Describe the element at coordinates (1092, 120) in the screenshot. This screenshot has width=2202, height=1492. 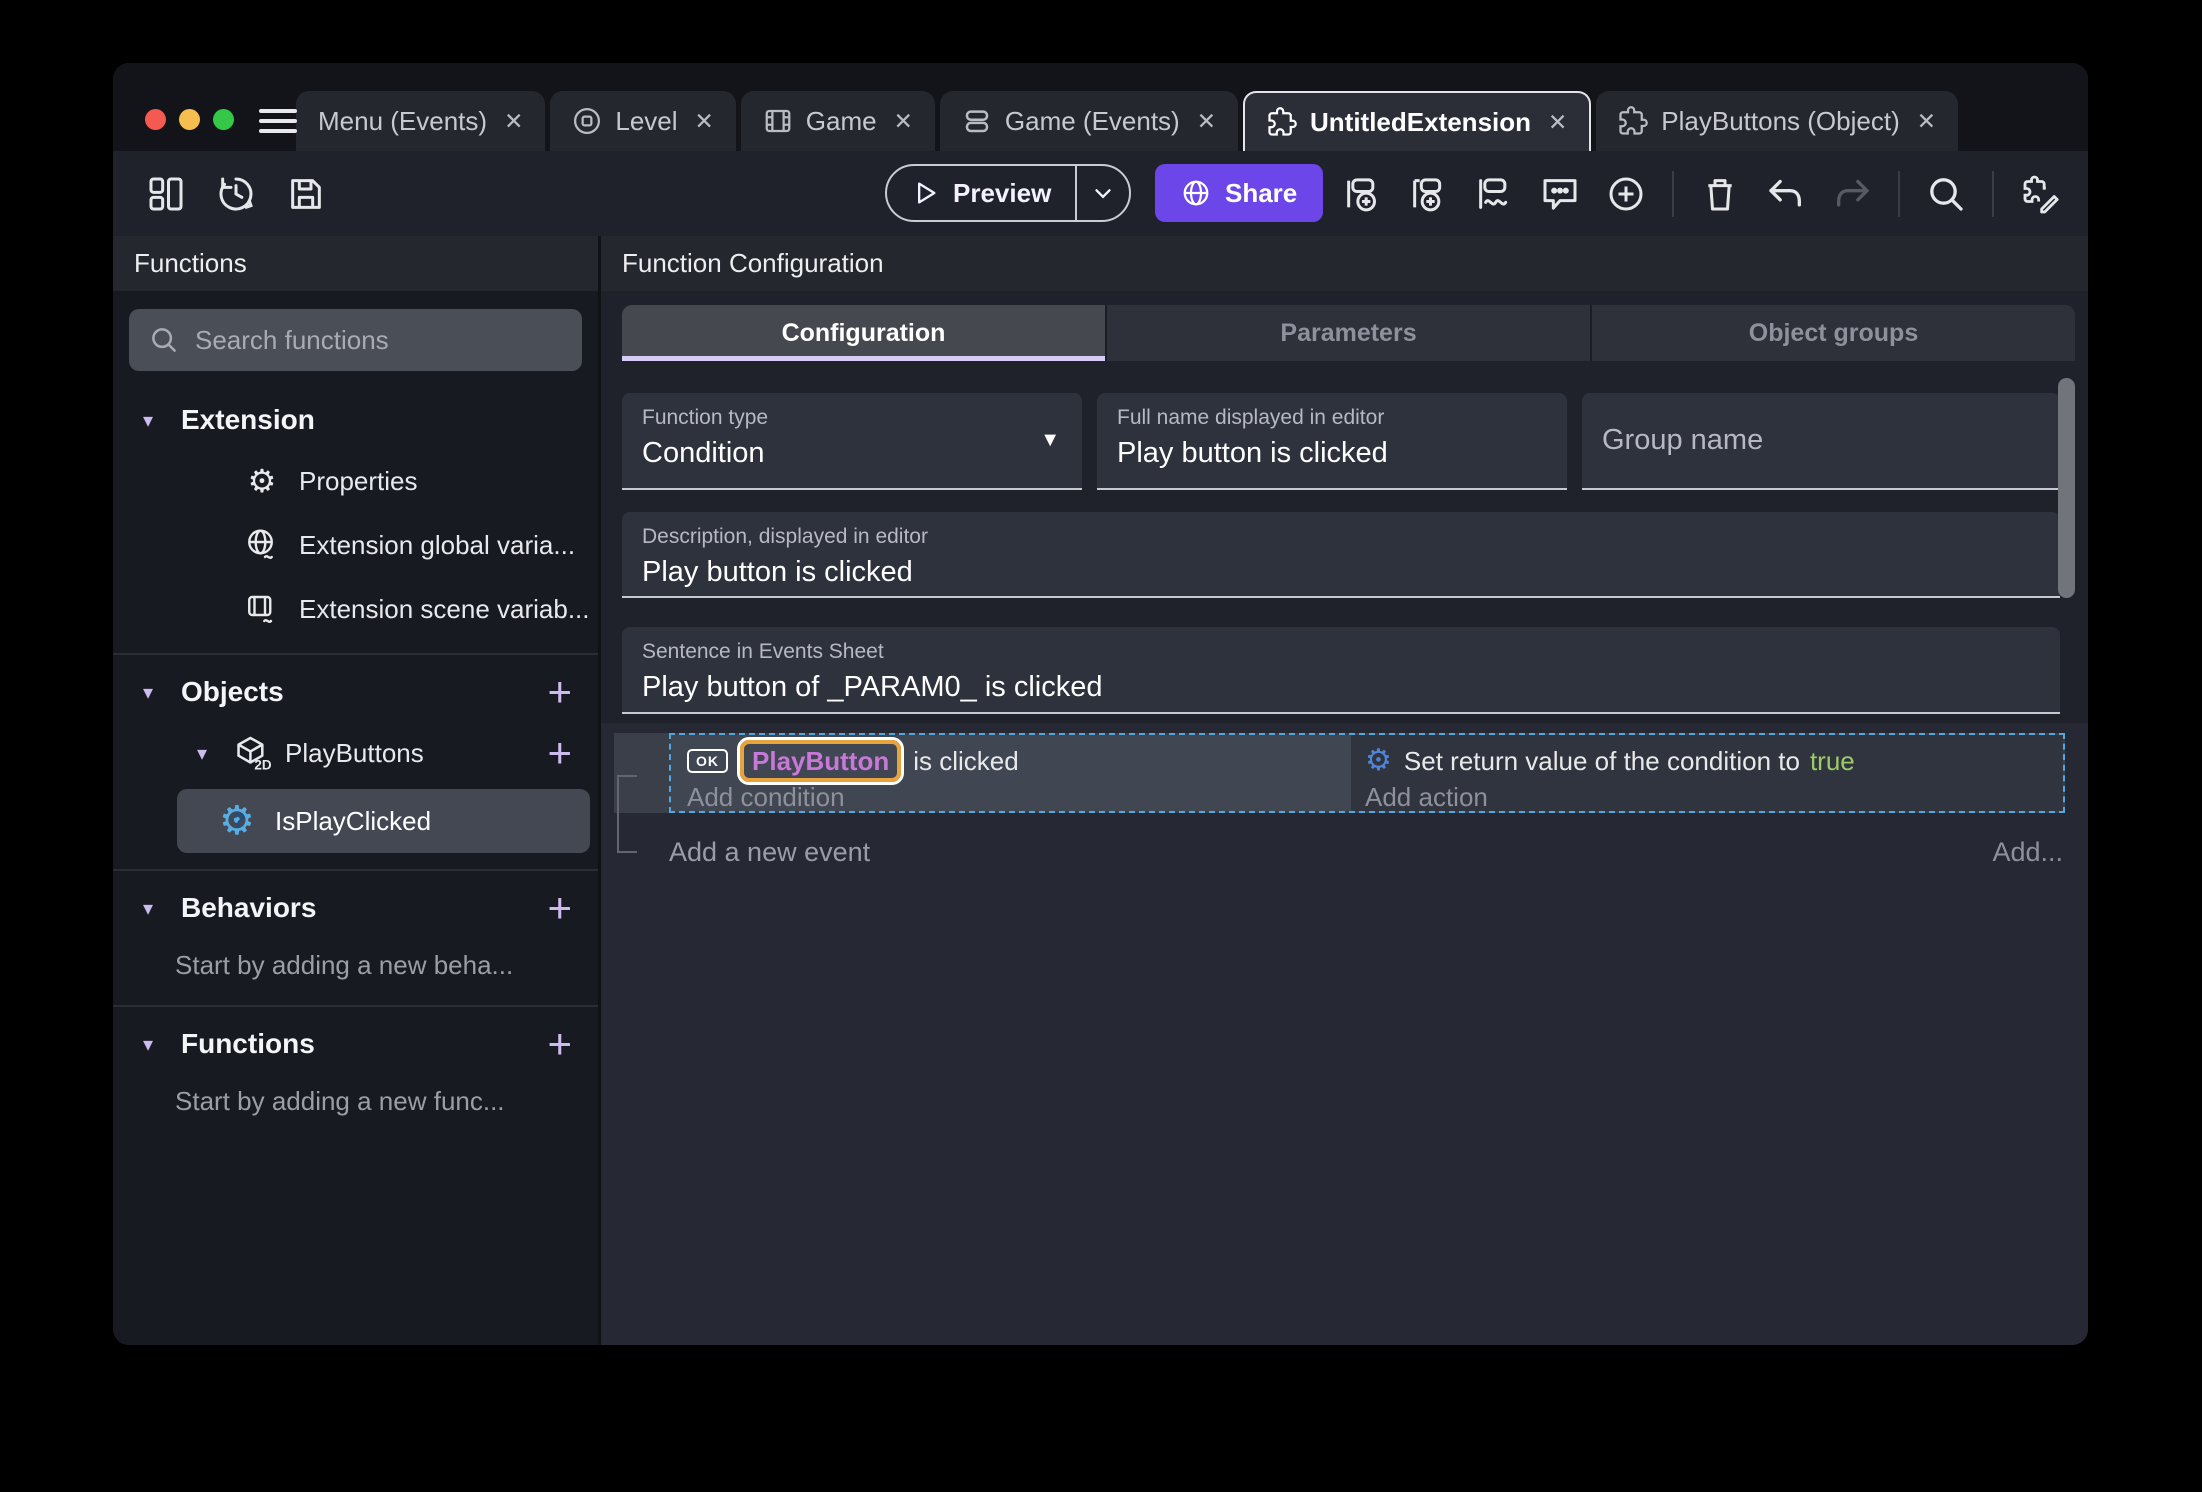
I see `tab-label: Game (Events)` at that location.